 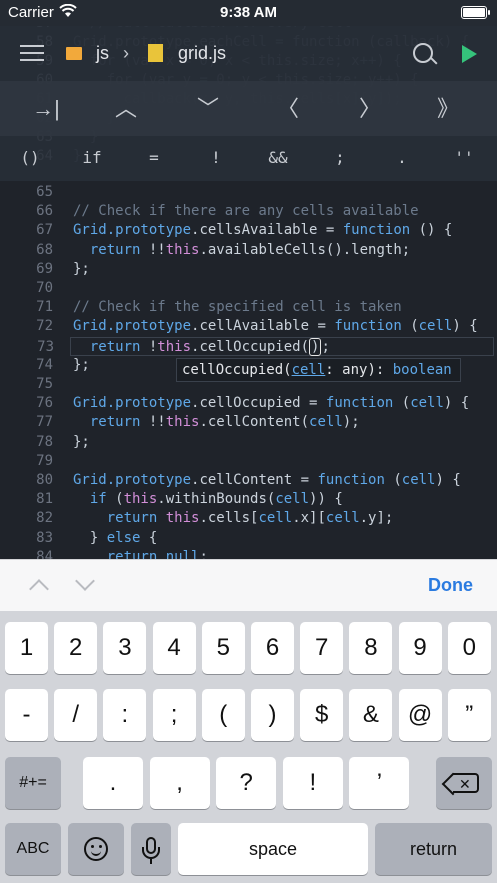 What do you see at coordinates (92, 158) in the screenshot?
I see `snippet-button: if` at bounding box center [92, 158].